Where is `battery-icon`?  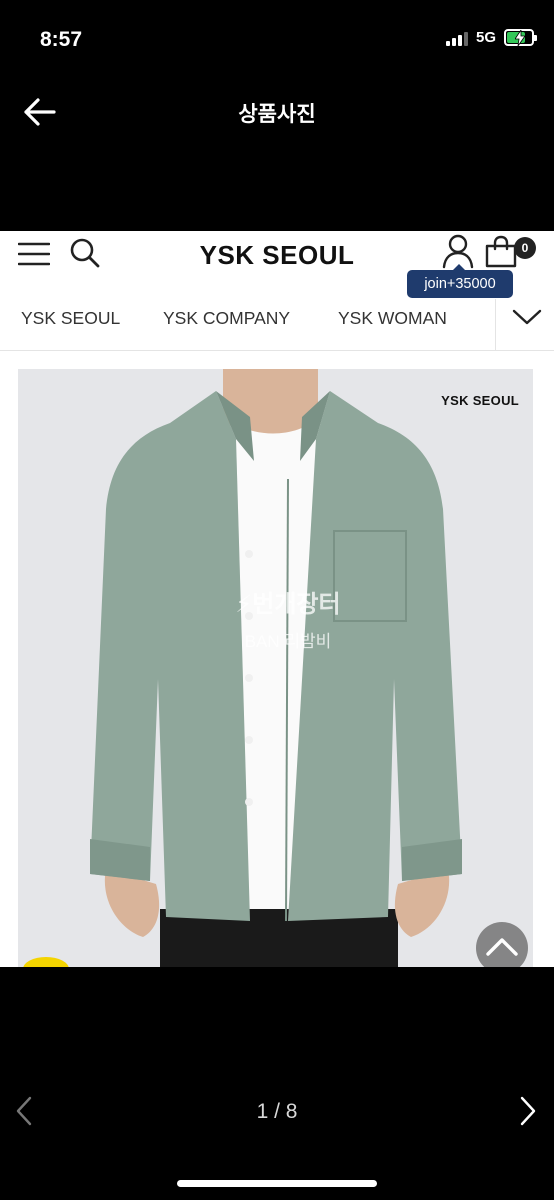
battery-icon is located at coordinates (520, 37).